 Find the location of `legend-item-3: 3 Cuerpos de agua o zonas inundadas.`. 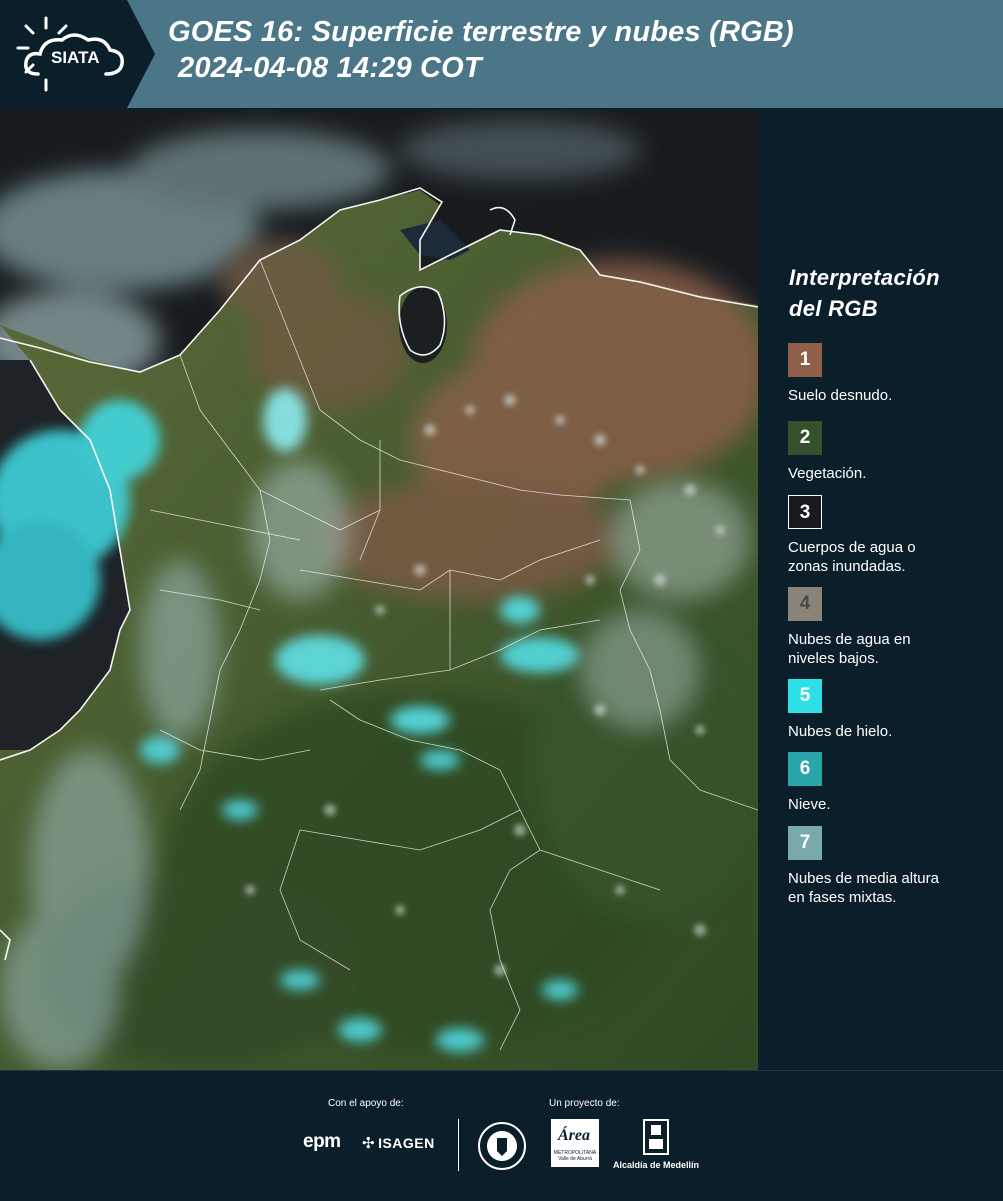

legend-item-3: 3 Cuerpos de agua o zonas inundadas. is located at coordinates (893, 535).